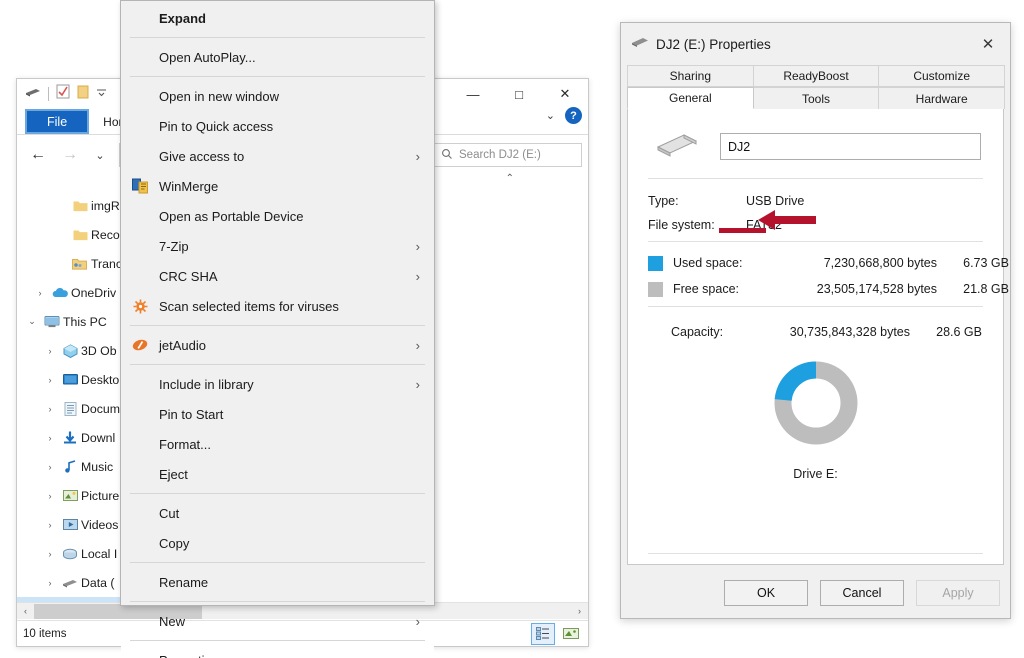 This screenshot has height=658, width=1024. What do you see at coordinates (690, 98) in the screenshot?
I see `tab-general: General` at bounding box center [690, 98].